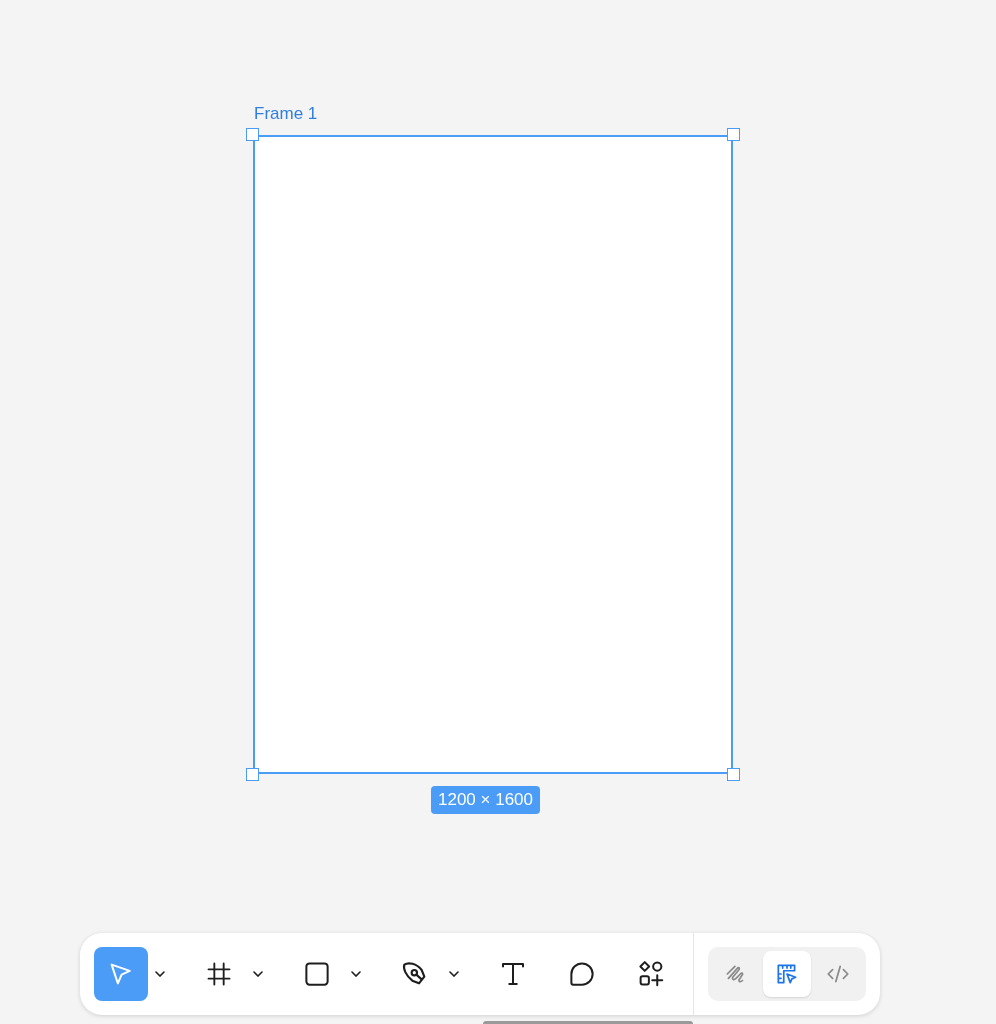  Describe the element at coordinates (651, 974) in the screenshot. I see `shapes-icon` at that location.